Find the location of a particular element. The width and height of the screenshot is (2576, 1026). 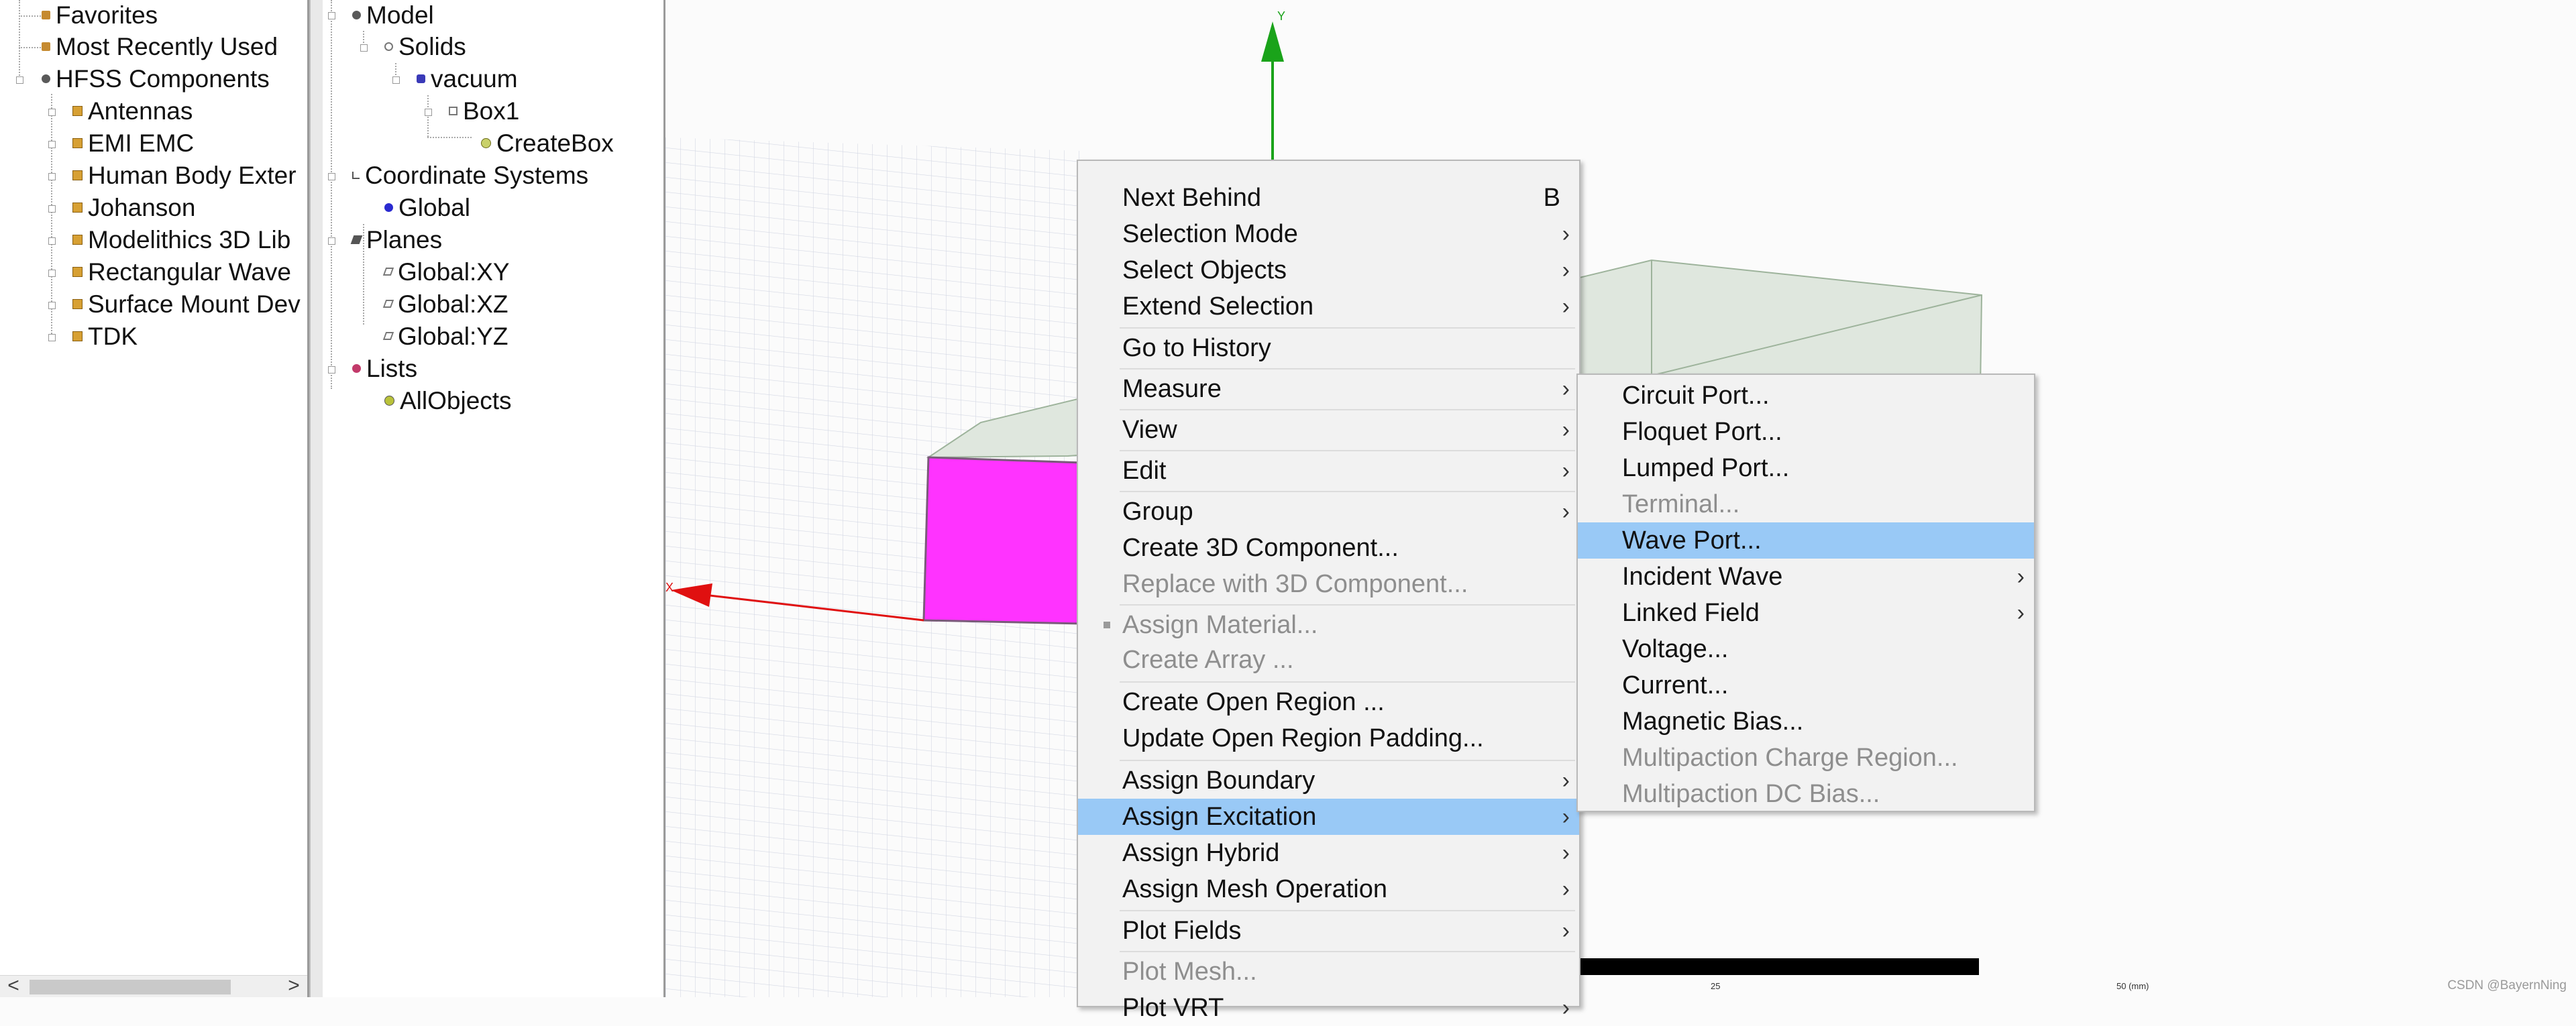

tree-item-global-yz: Global:YZ is located at coordinates (445, 336).